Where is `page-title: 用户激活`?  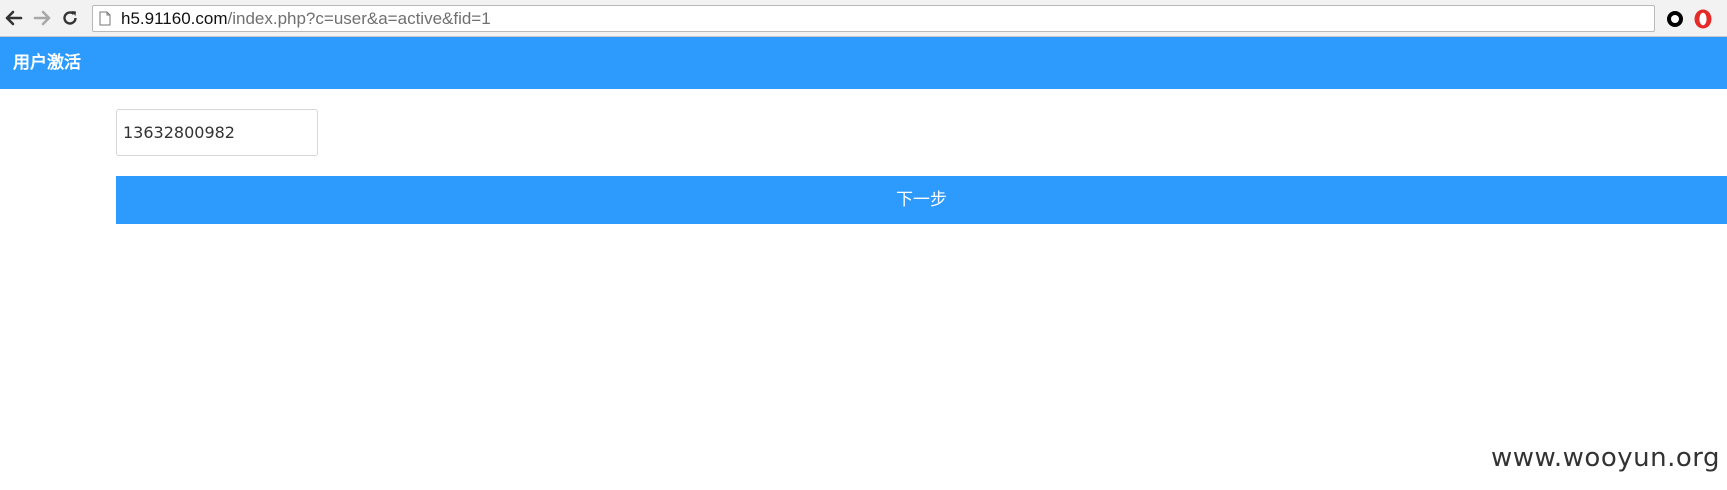 page-title: 用户激活 is located at coordinates (47, 63).